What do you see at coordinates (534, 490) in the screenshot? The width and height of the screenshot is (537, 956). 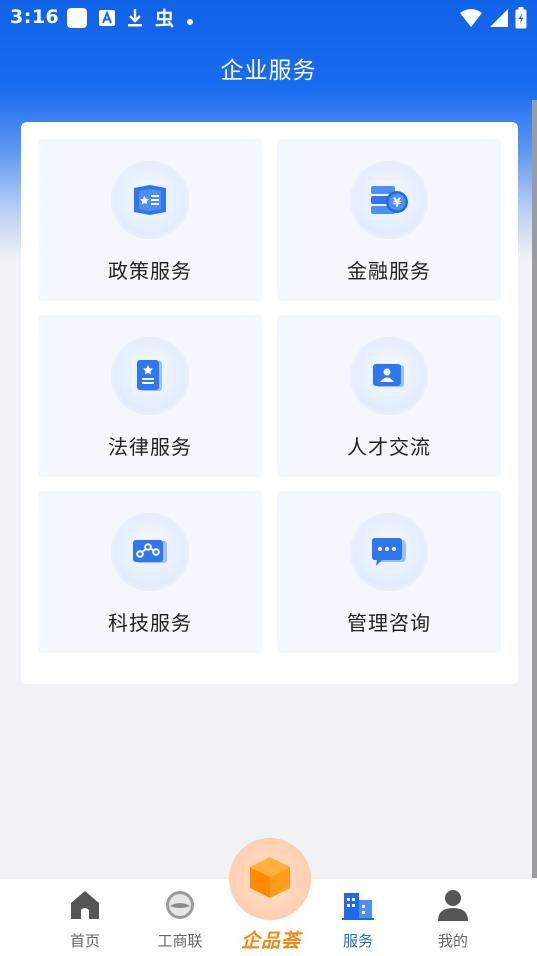 I see `scroll-indicator` at bounding box center [534, 490].